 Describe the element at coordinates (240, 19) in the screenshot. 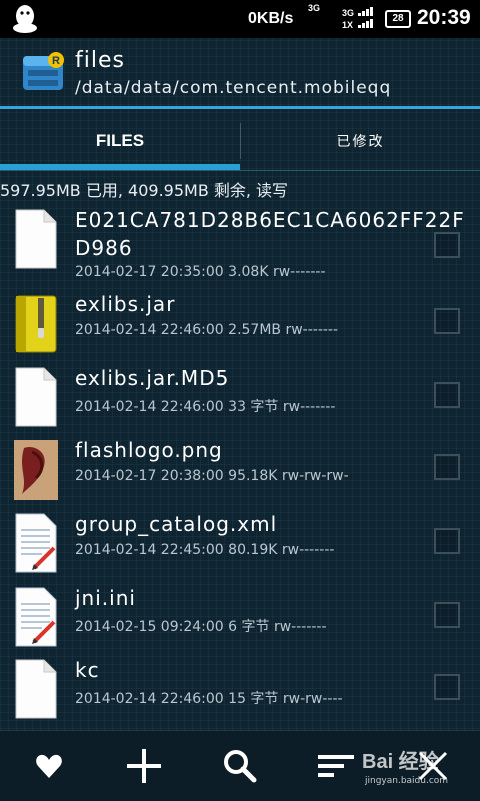

I see `status-bar: 0KB/s 3G 3G 1X 28 20:39` at that location.